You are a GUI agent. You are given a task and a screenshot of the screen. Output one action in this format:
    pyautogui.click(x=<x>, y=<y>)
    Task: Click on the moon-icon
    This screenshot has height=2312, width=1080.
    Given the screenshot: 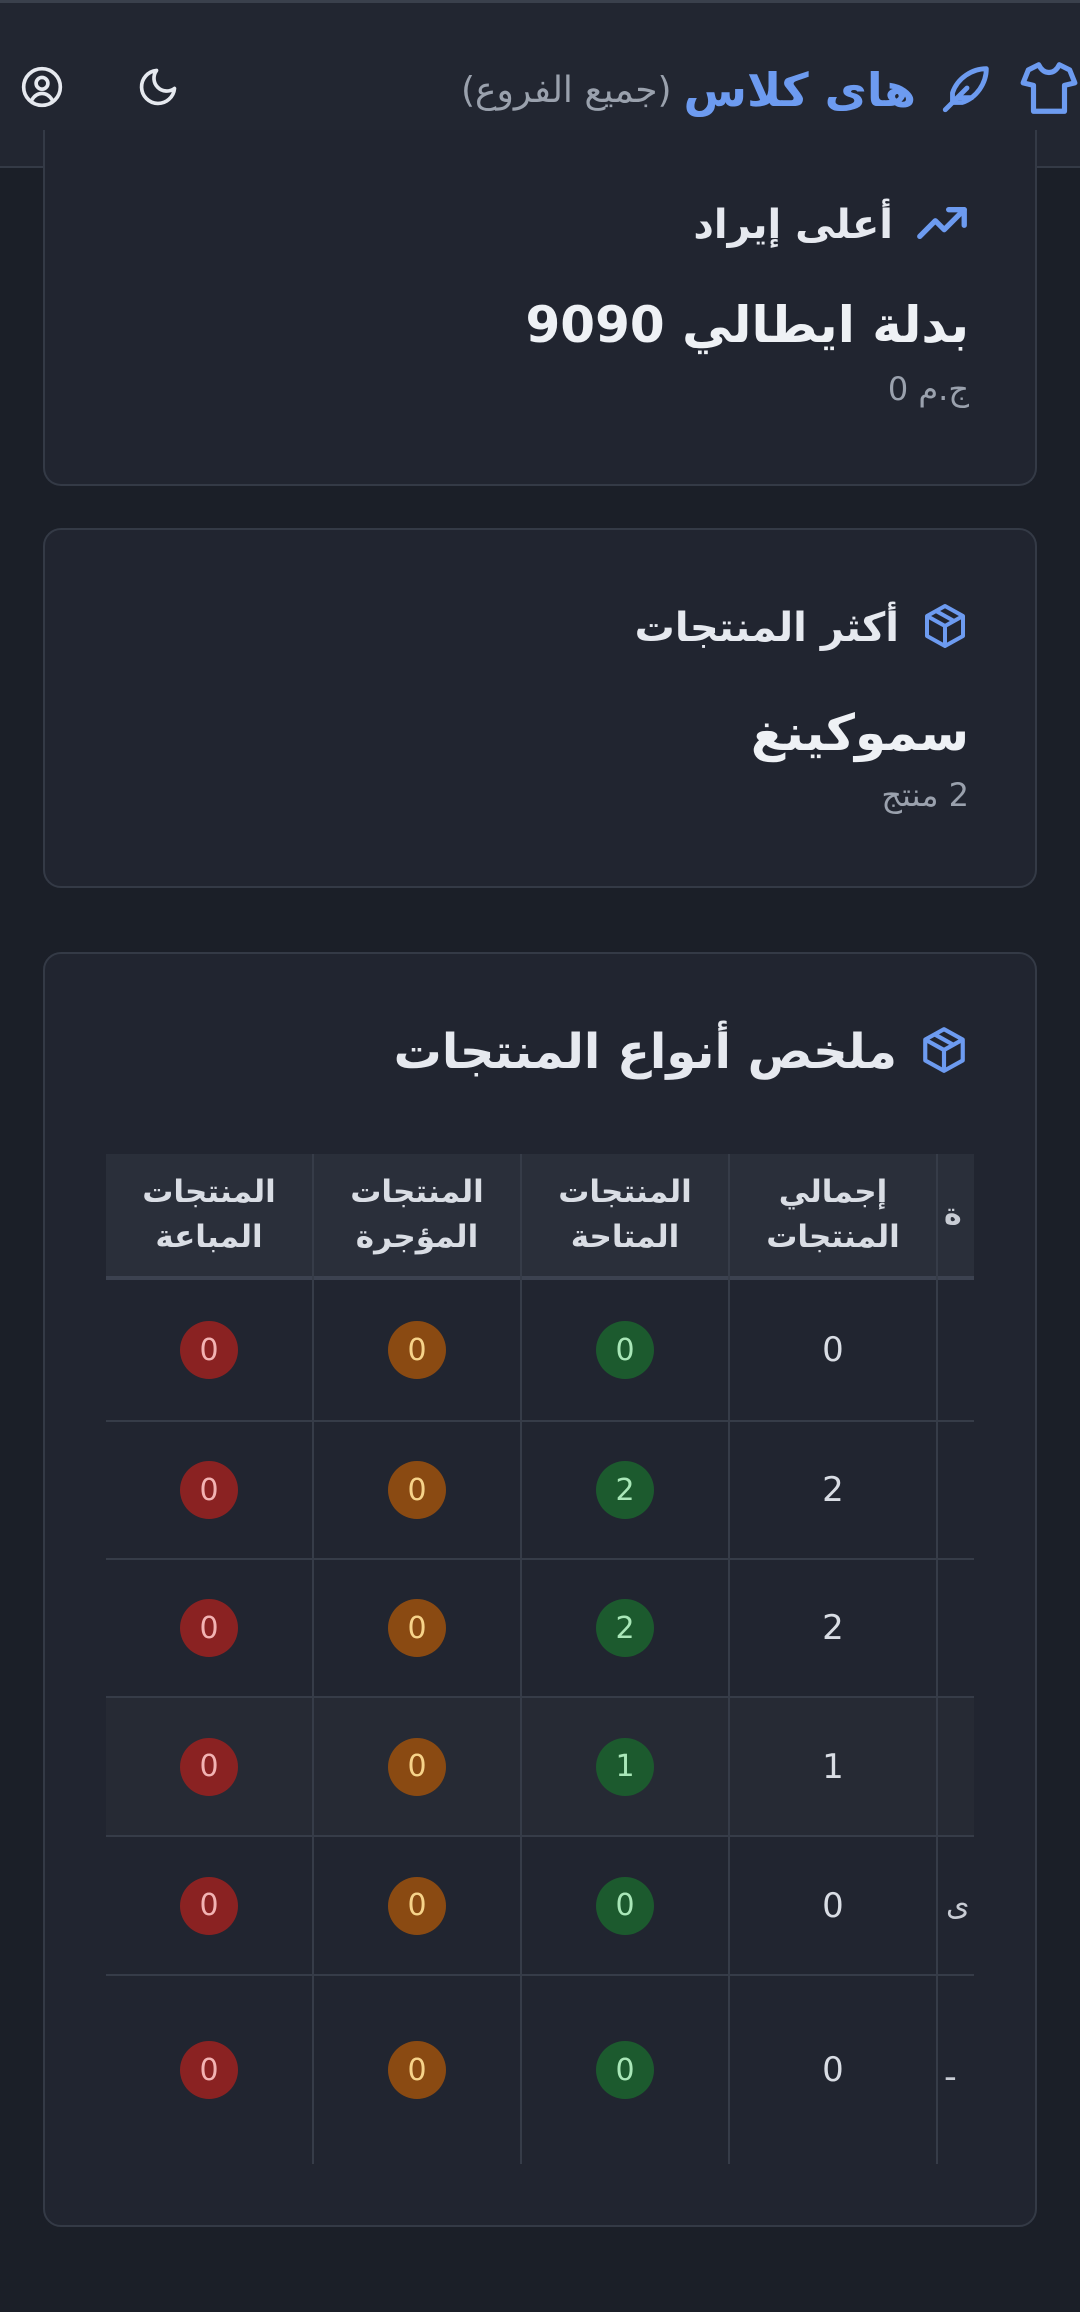 What is the action you would take?
    pyautogui.click(x=158, y=89)
    